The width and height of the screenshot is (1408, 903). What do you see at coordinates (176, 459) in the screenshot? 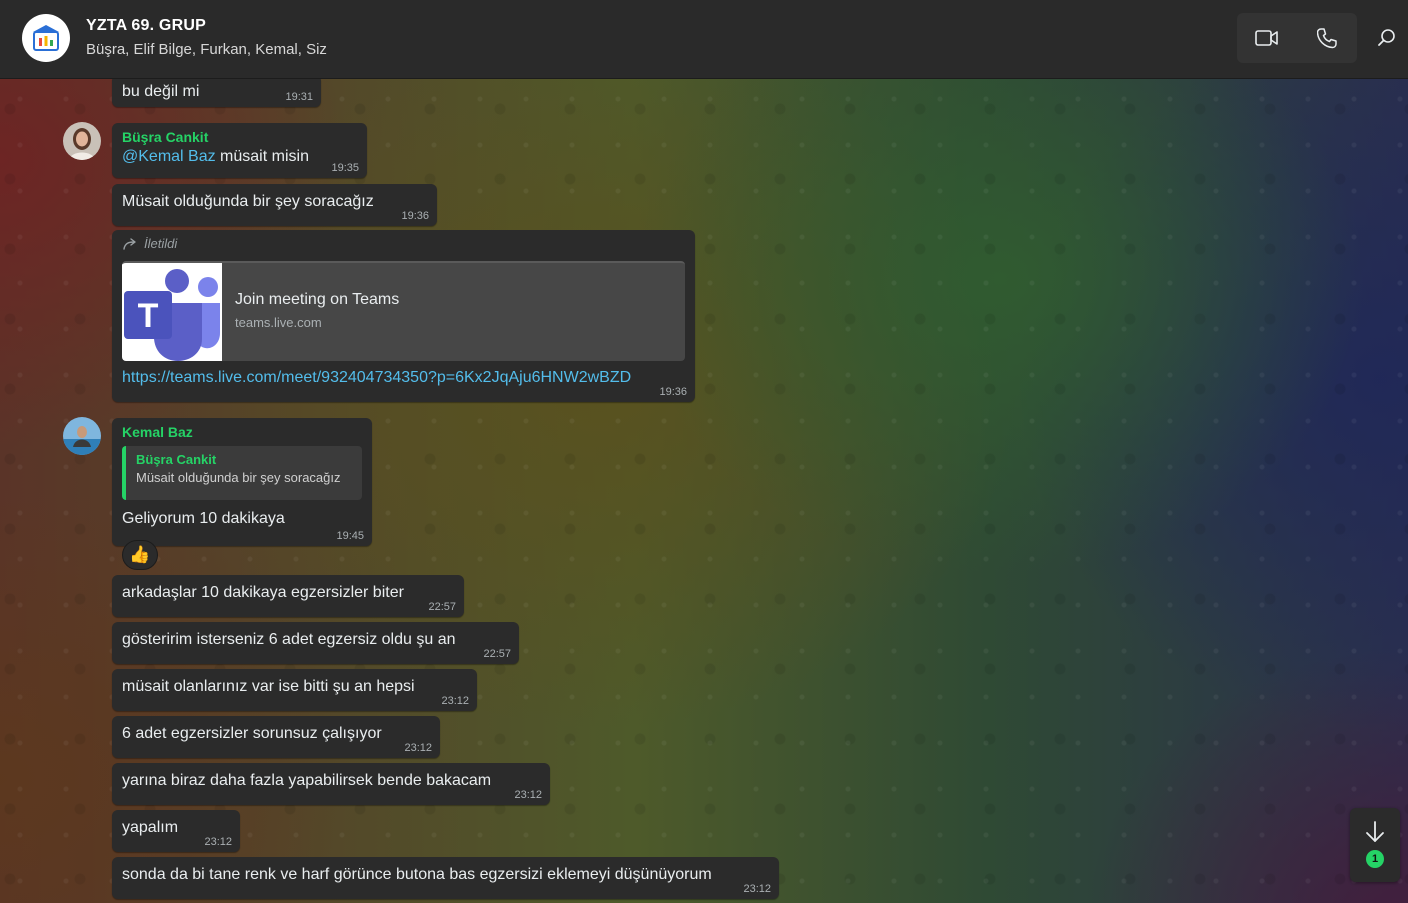
I see `quote-sender: Büşra Cankit` at bounding box center [176, 459].